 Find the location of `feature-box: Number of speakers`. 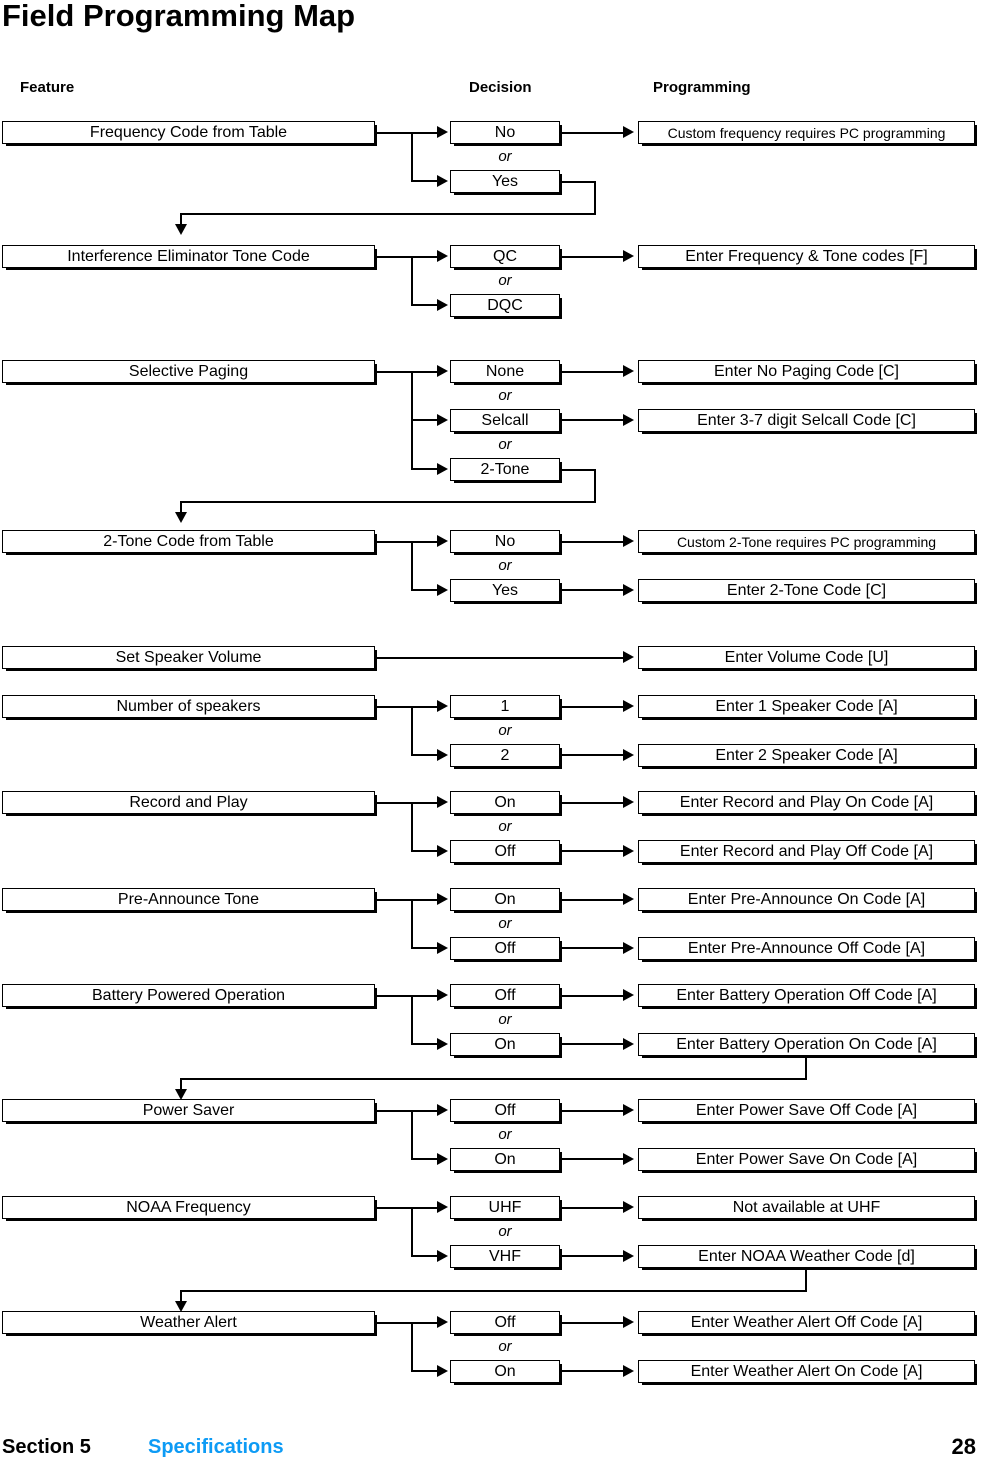

feature-box: Number of speakers is located at coordinates (188, 706).